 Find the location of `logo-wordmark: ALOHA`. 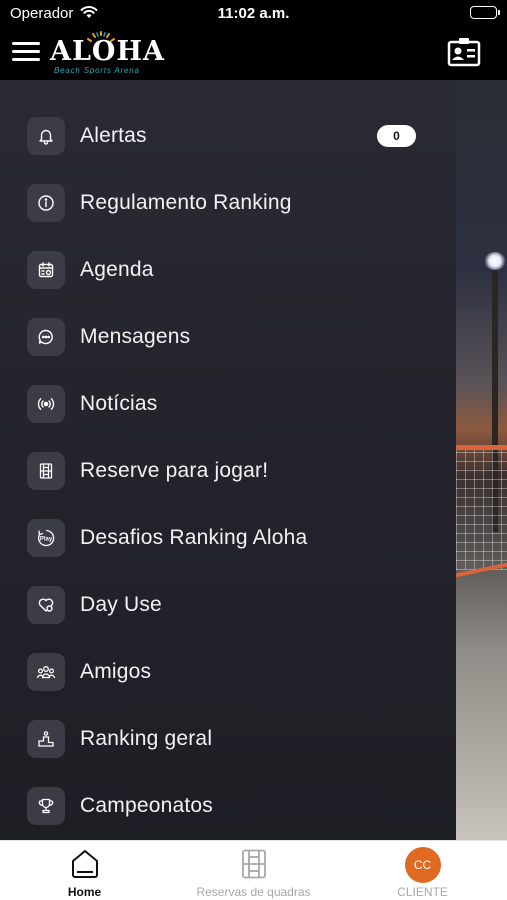

logo-wordmark: ALOHA is located at coordinates (107, 51).